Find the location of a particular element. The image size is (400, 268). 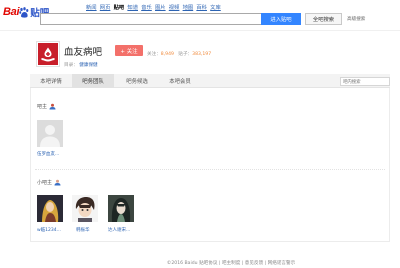

top-nav: 新闻 网页 贴吧 知道 音乐 图片 视频 地图 百科 文库 is located at coordinates (153, 7).